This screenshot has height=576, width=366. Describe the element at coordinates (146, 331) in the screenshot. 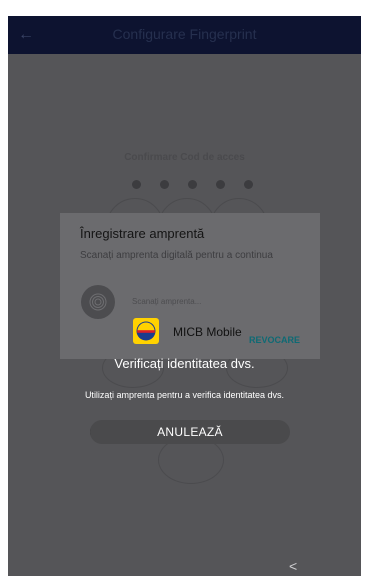

I see `micb-logo-icon` at that location.